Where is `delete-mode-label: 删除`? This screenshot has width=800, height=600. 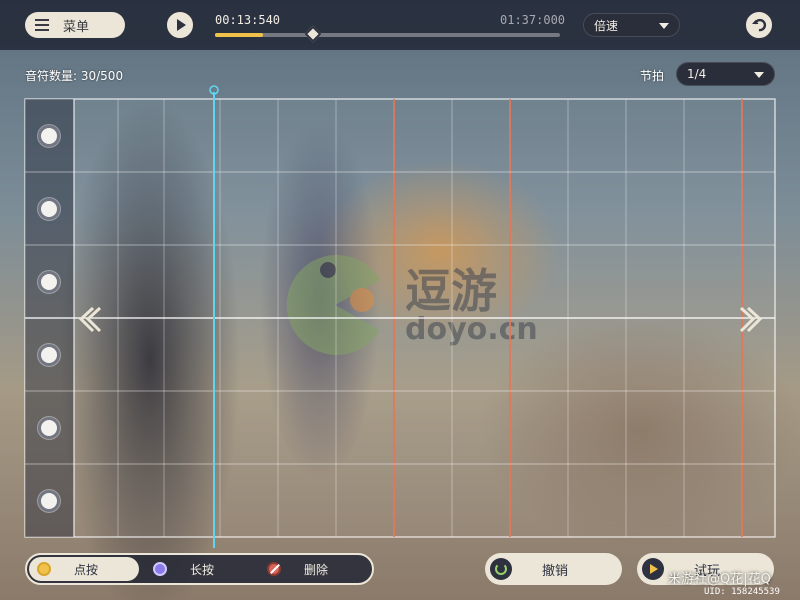
delete-mode-label: 删除 is located at coordinates (315, 569).